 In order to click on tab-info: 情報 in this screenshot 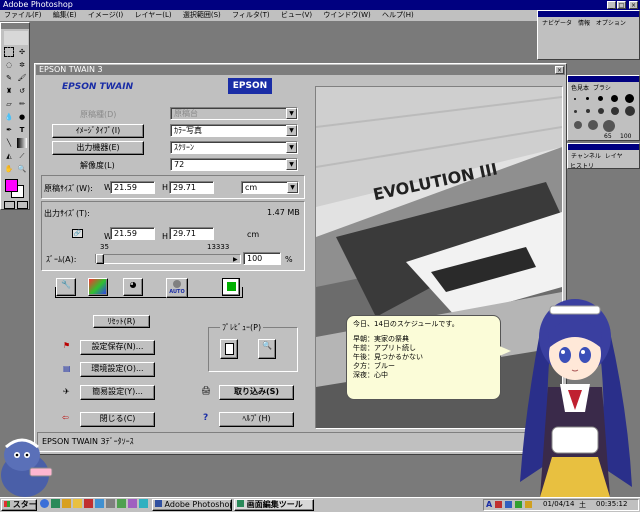, I will do `click(584, 23)`.